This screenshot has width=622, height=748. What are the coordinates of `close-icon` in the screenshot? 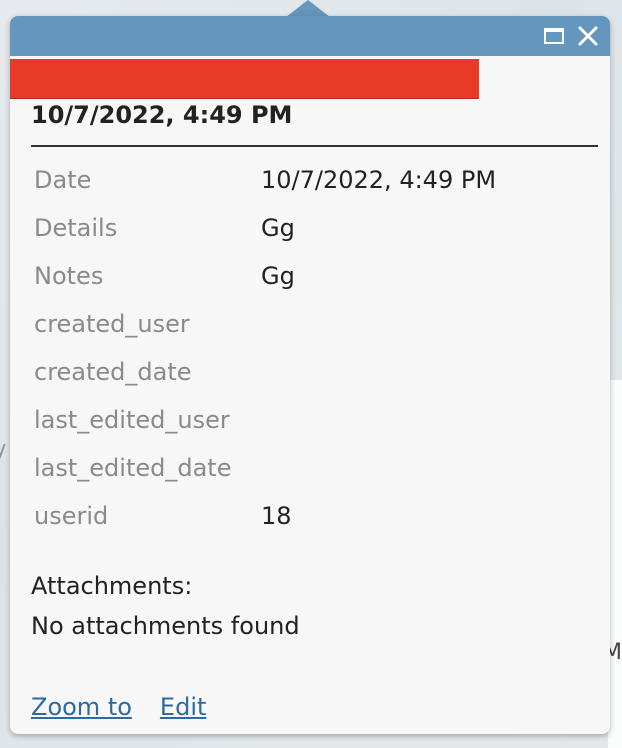 It's located at (588, 36).